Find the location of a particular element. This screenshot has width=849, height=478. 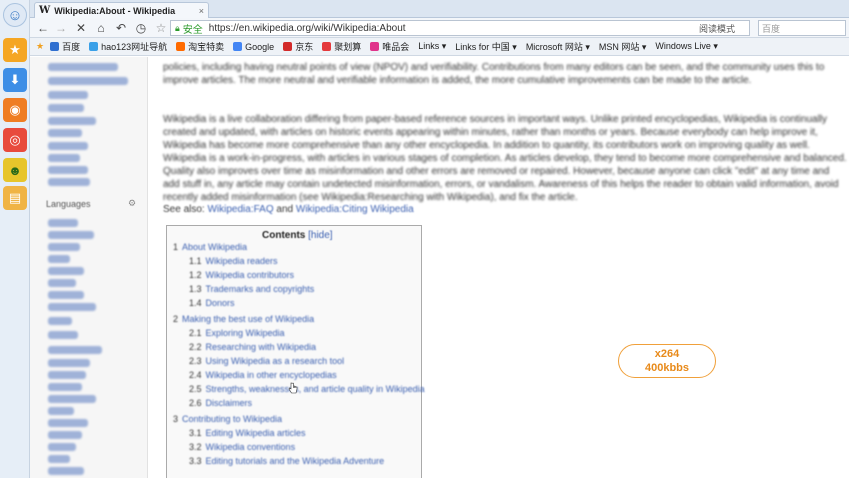

rss-icon: ◉ is located at coordinates (15, 110).